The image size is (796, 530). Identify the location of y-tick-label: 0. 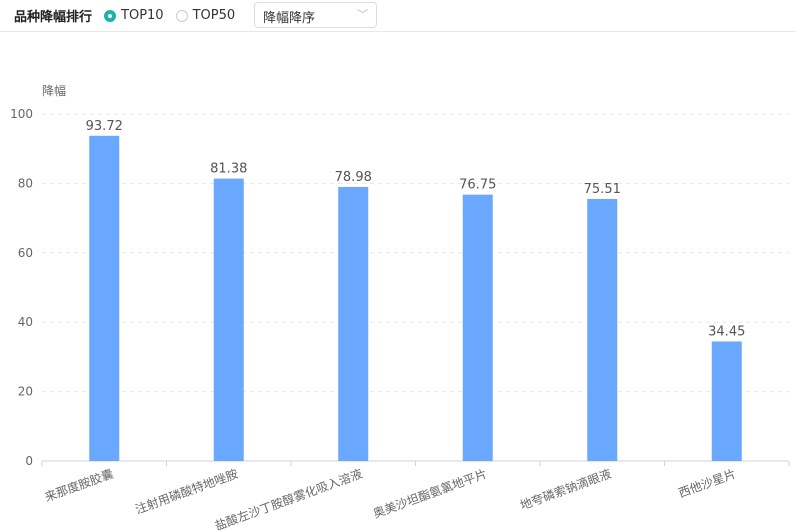
(29, 461).